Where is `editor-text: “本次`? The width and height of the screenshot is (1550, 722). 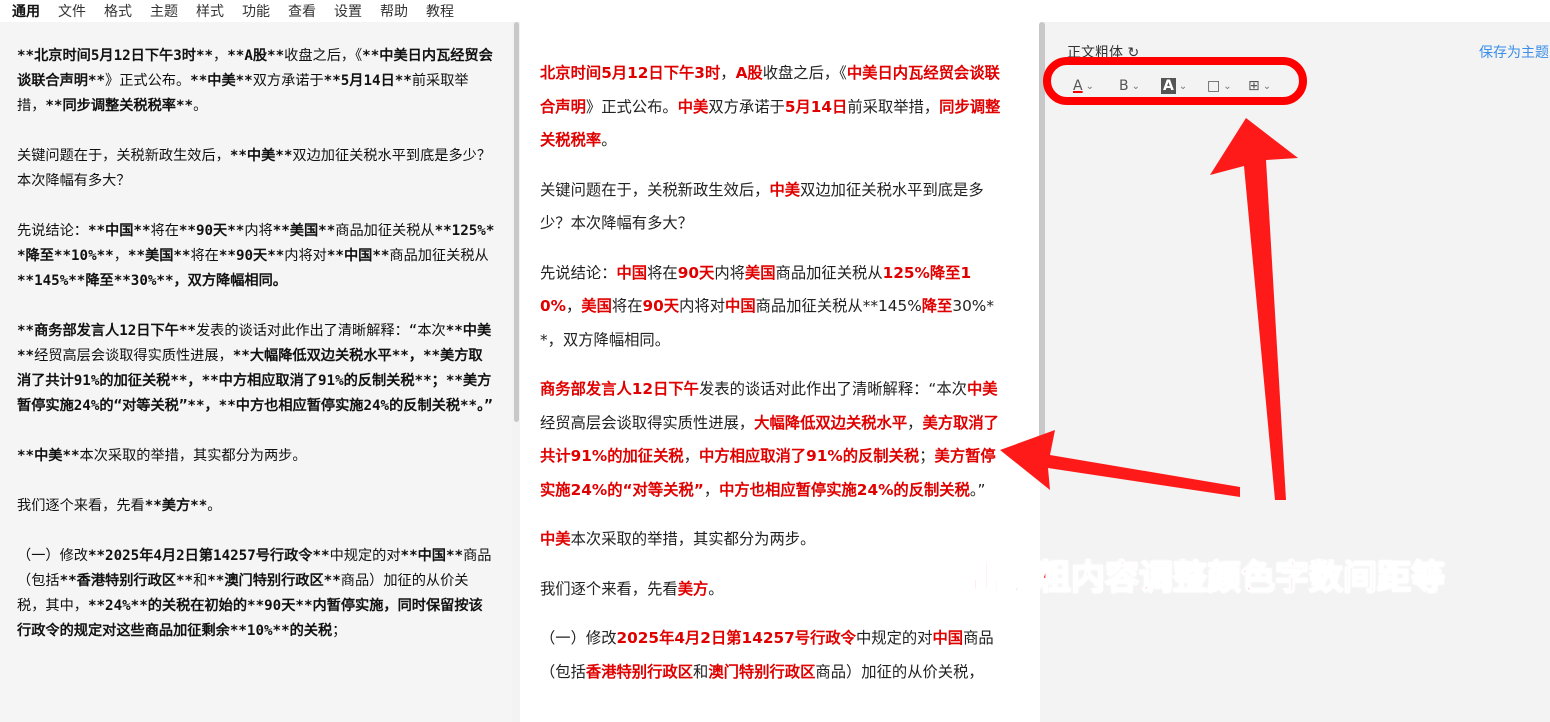 editor-text: “本次 is located at coordinates (427, 331).